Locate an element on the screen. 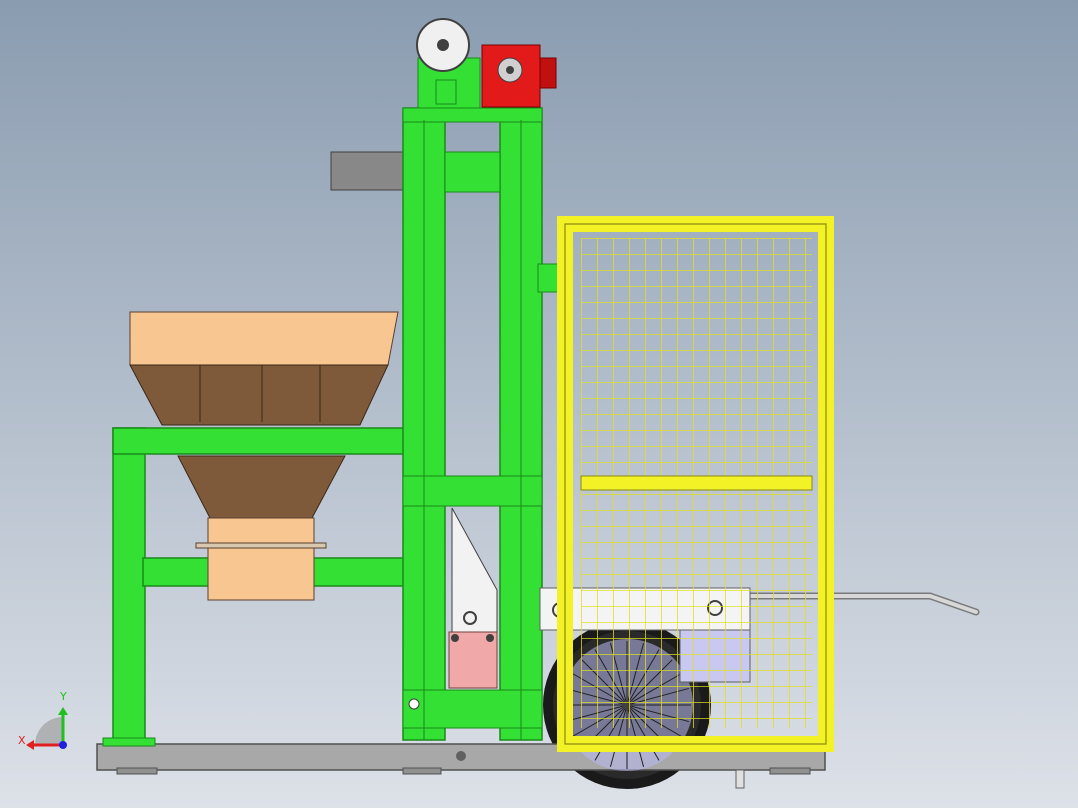 This screenshot has height=808, width=1078. triad-x-label: X is located at coordinates (22, 740).